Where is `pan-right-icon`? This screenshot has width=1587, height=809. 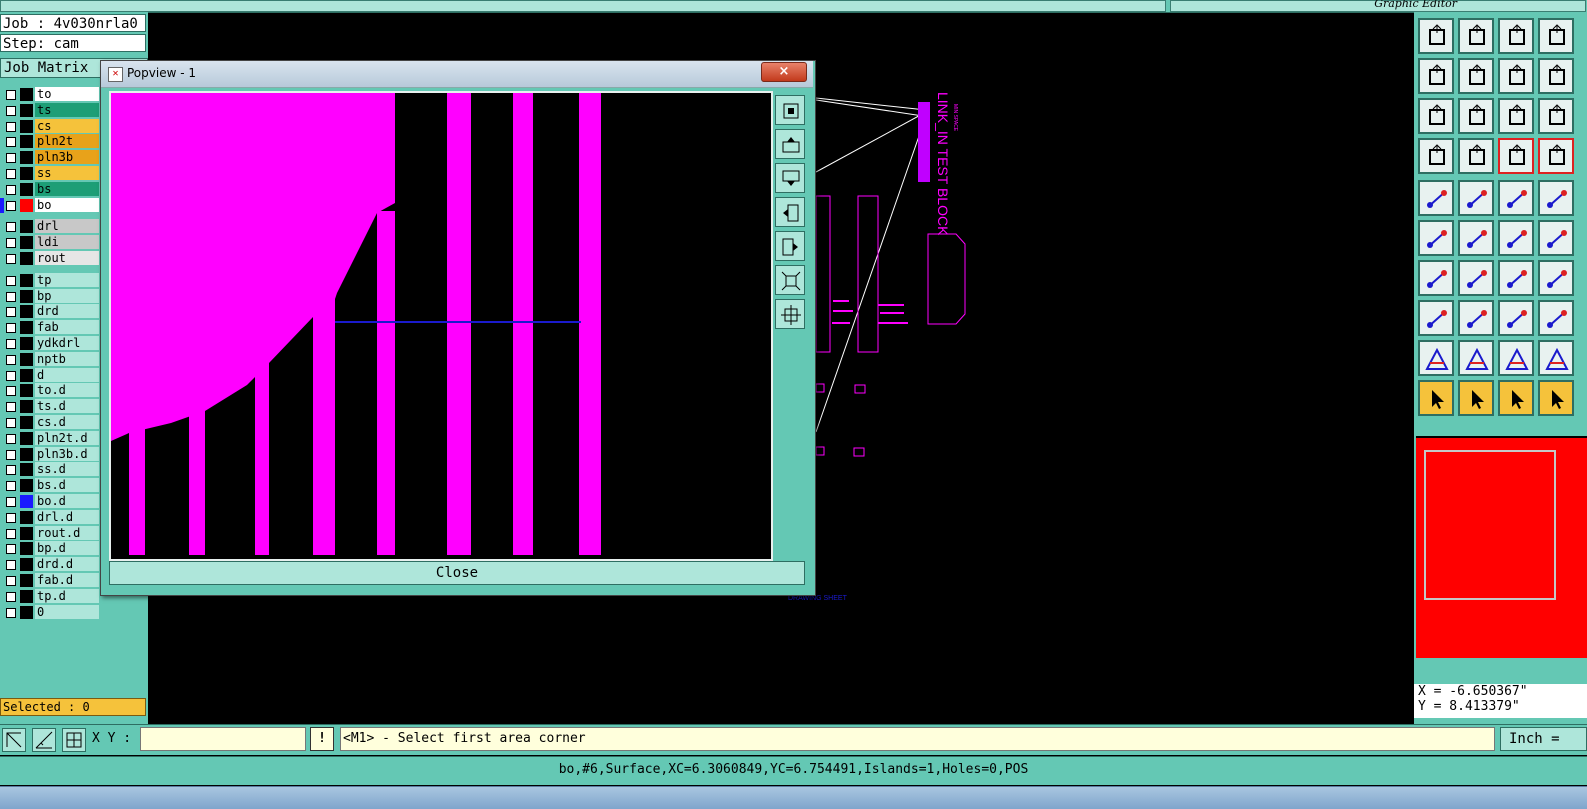
pan-right-icon is located at coordinates (790, 246).